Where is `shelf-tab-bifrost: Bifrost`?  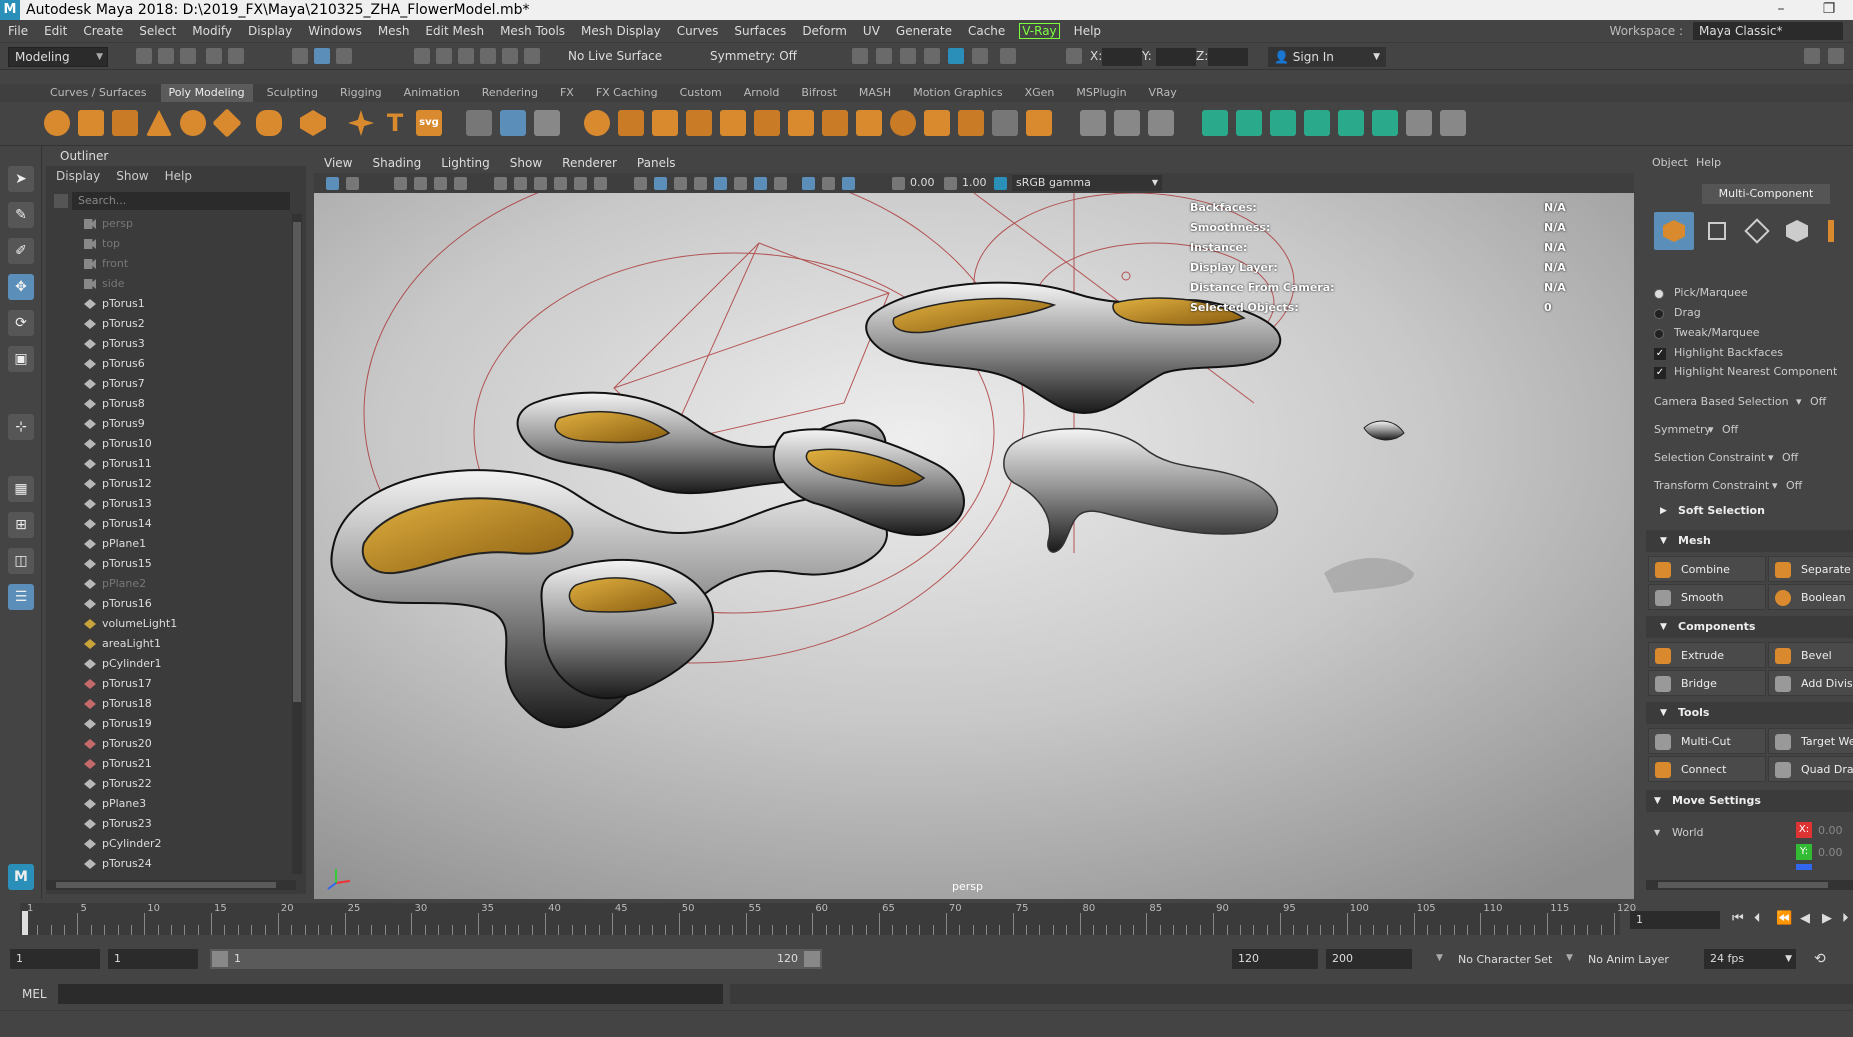 shelf-tab-bifrost: Bifrost is located at coordinates (819, 93).